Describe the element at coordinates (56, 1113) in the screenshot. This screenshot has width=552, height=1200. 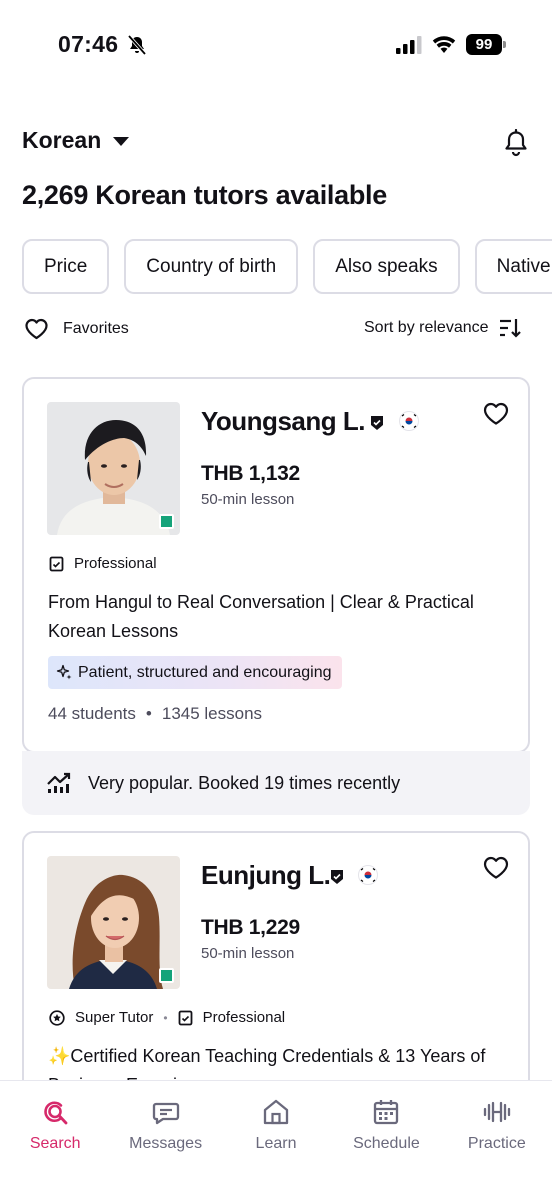
I see `search-icon` at that location.